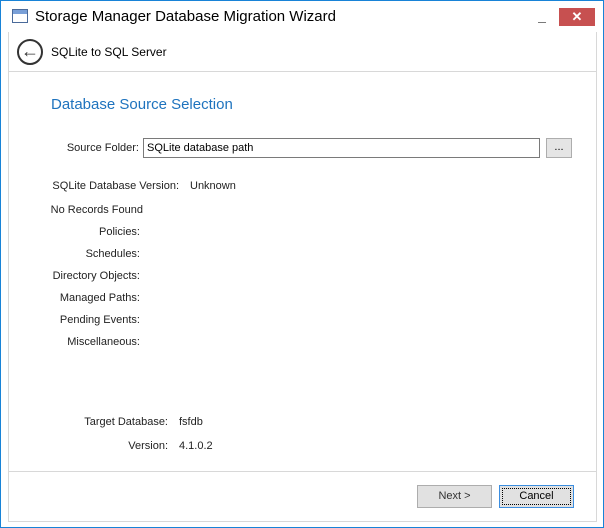 The image size is (604, 528). Describe the element at coordinates (213, 186) in the screenshot. I see `sqlite-version-value: Unknown` at that location.